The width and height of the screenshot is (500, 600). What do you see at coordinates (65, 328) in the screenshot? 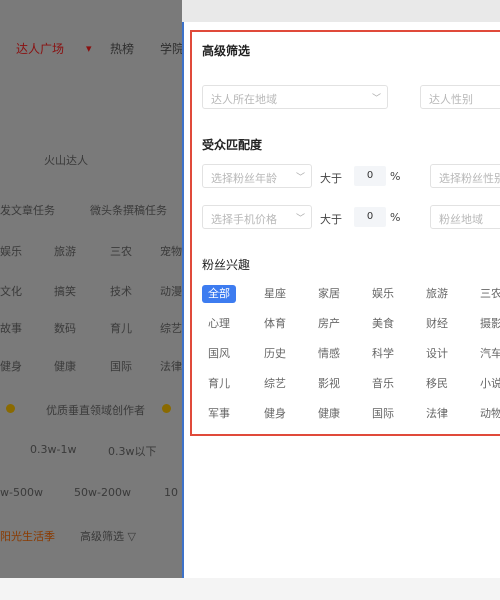
I see `bg-text: 数码` at bounding box center [65, 328].